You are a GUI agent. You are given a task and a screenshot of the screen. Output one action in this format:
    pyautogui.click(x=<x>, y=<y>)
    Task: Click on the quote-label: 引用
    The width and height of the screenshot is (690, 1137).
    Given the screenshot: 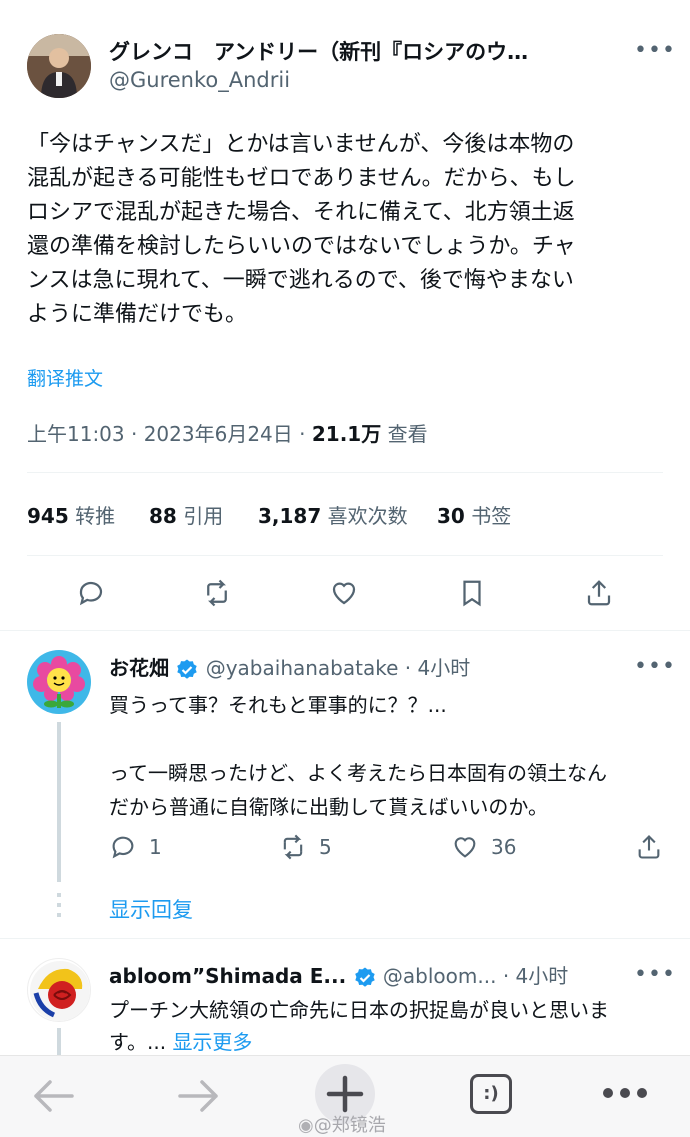 What is the action you would take?
    pyautogui.click(x=203, y=516)
    